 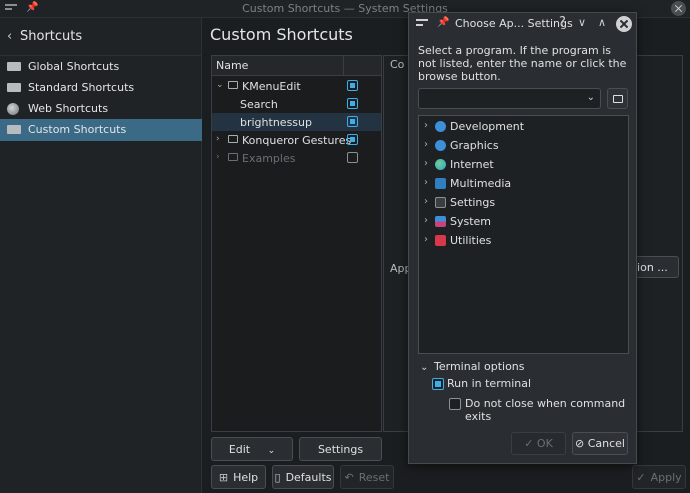 I want to click on help-icon: ?, so click(x=562, y=22).